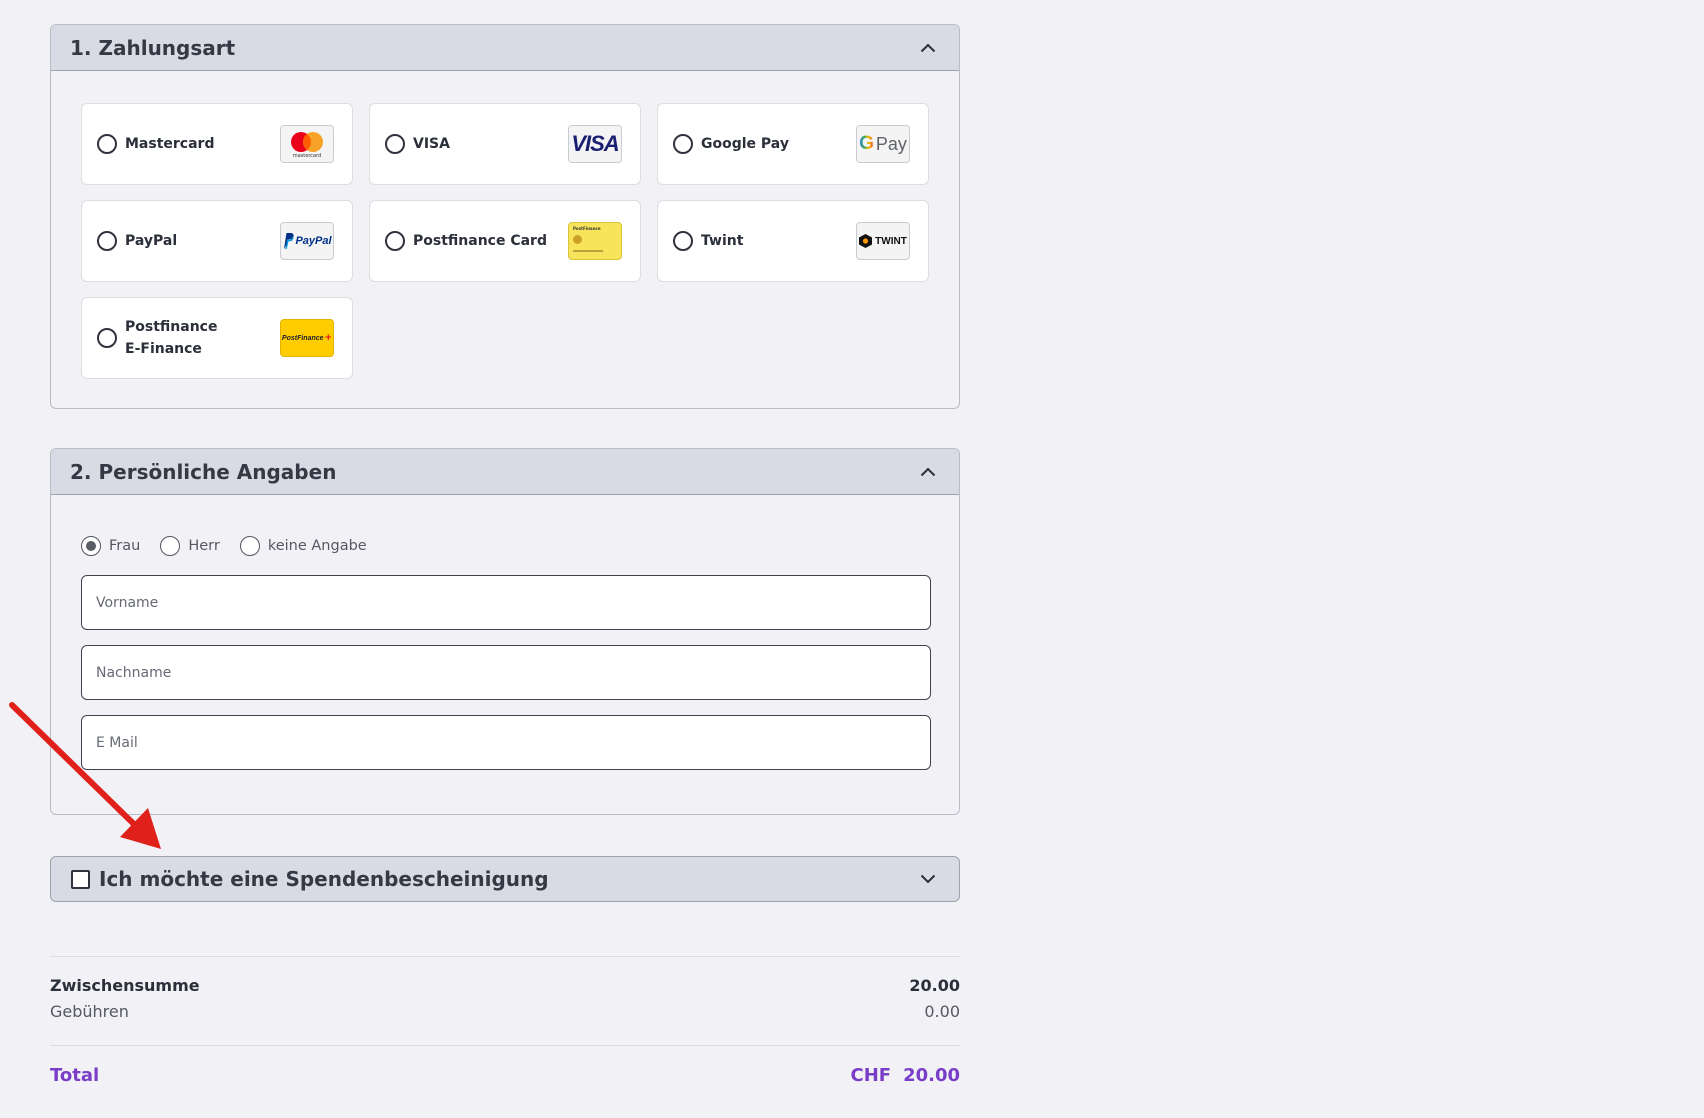  I want to click on total-amount: CHF 20.00, so click(905, 1075).